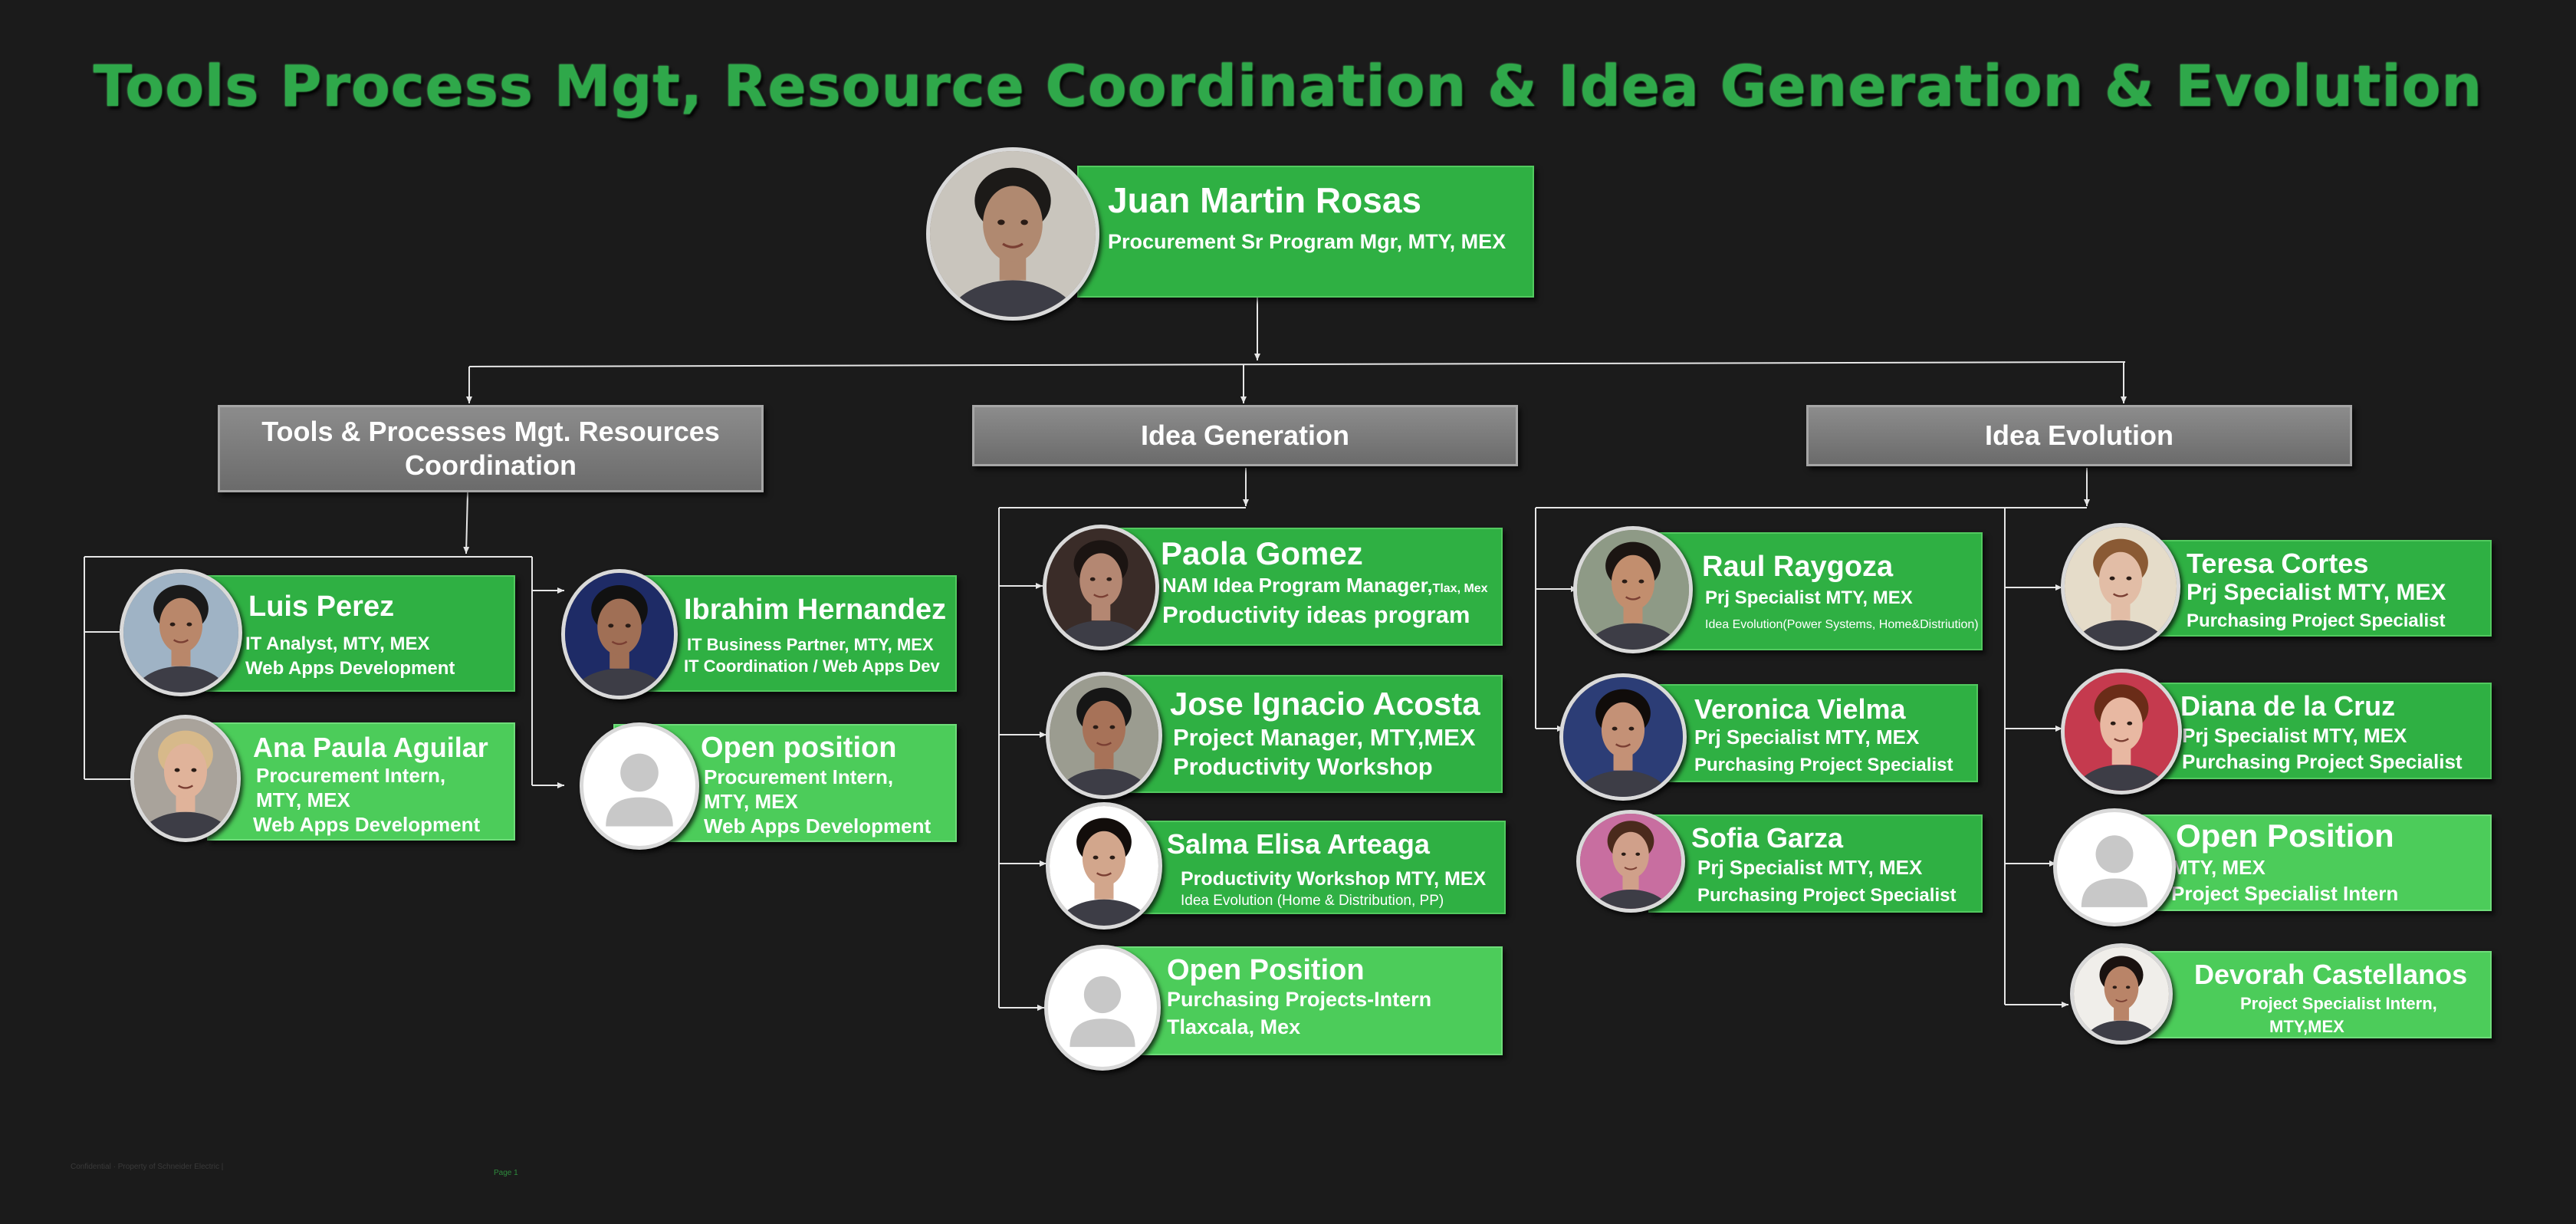 This screenshot has width=2576, height=1224. I want to click on member-name: Luis Perez, so click(321, 607).